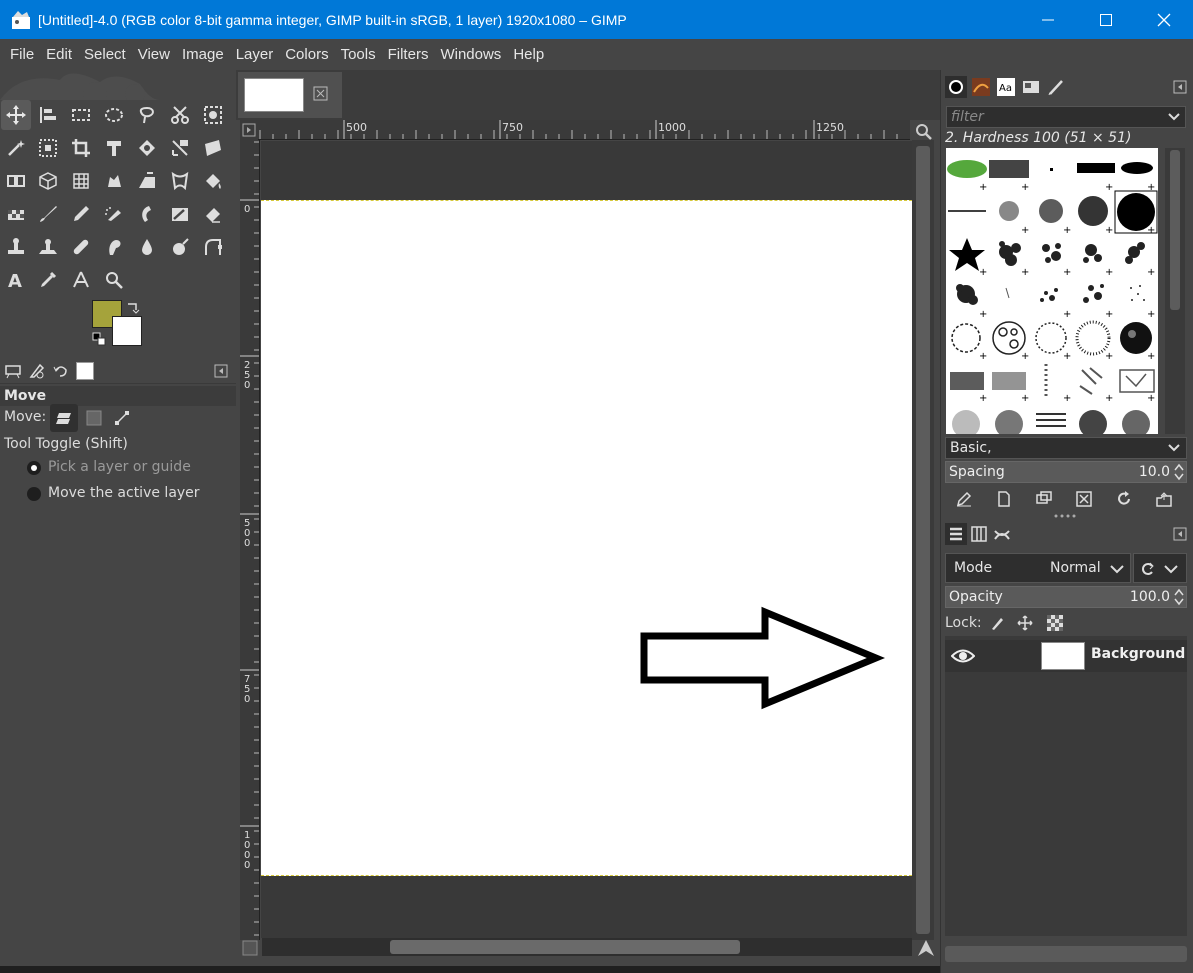  I want to click on configure-tab-icon, so click(221, 371).